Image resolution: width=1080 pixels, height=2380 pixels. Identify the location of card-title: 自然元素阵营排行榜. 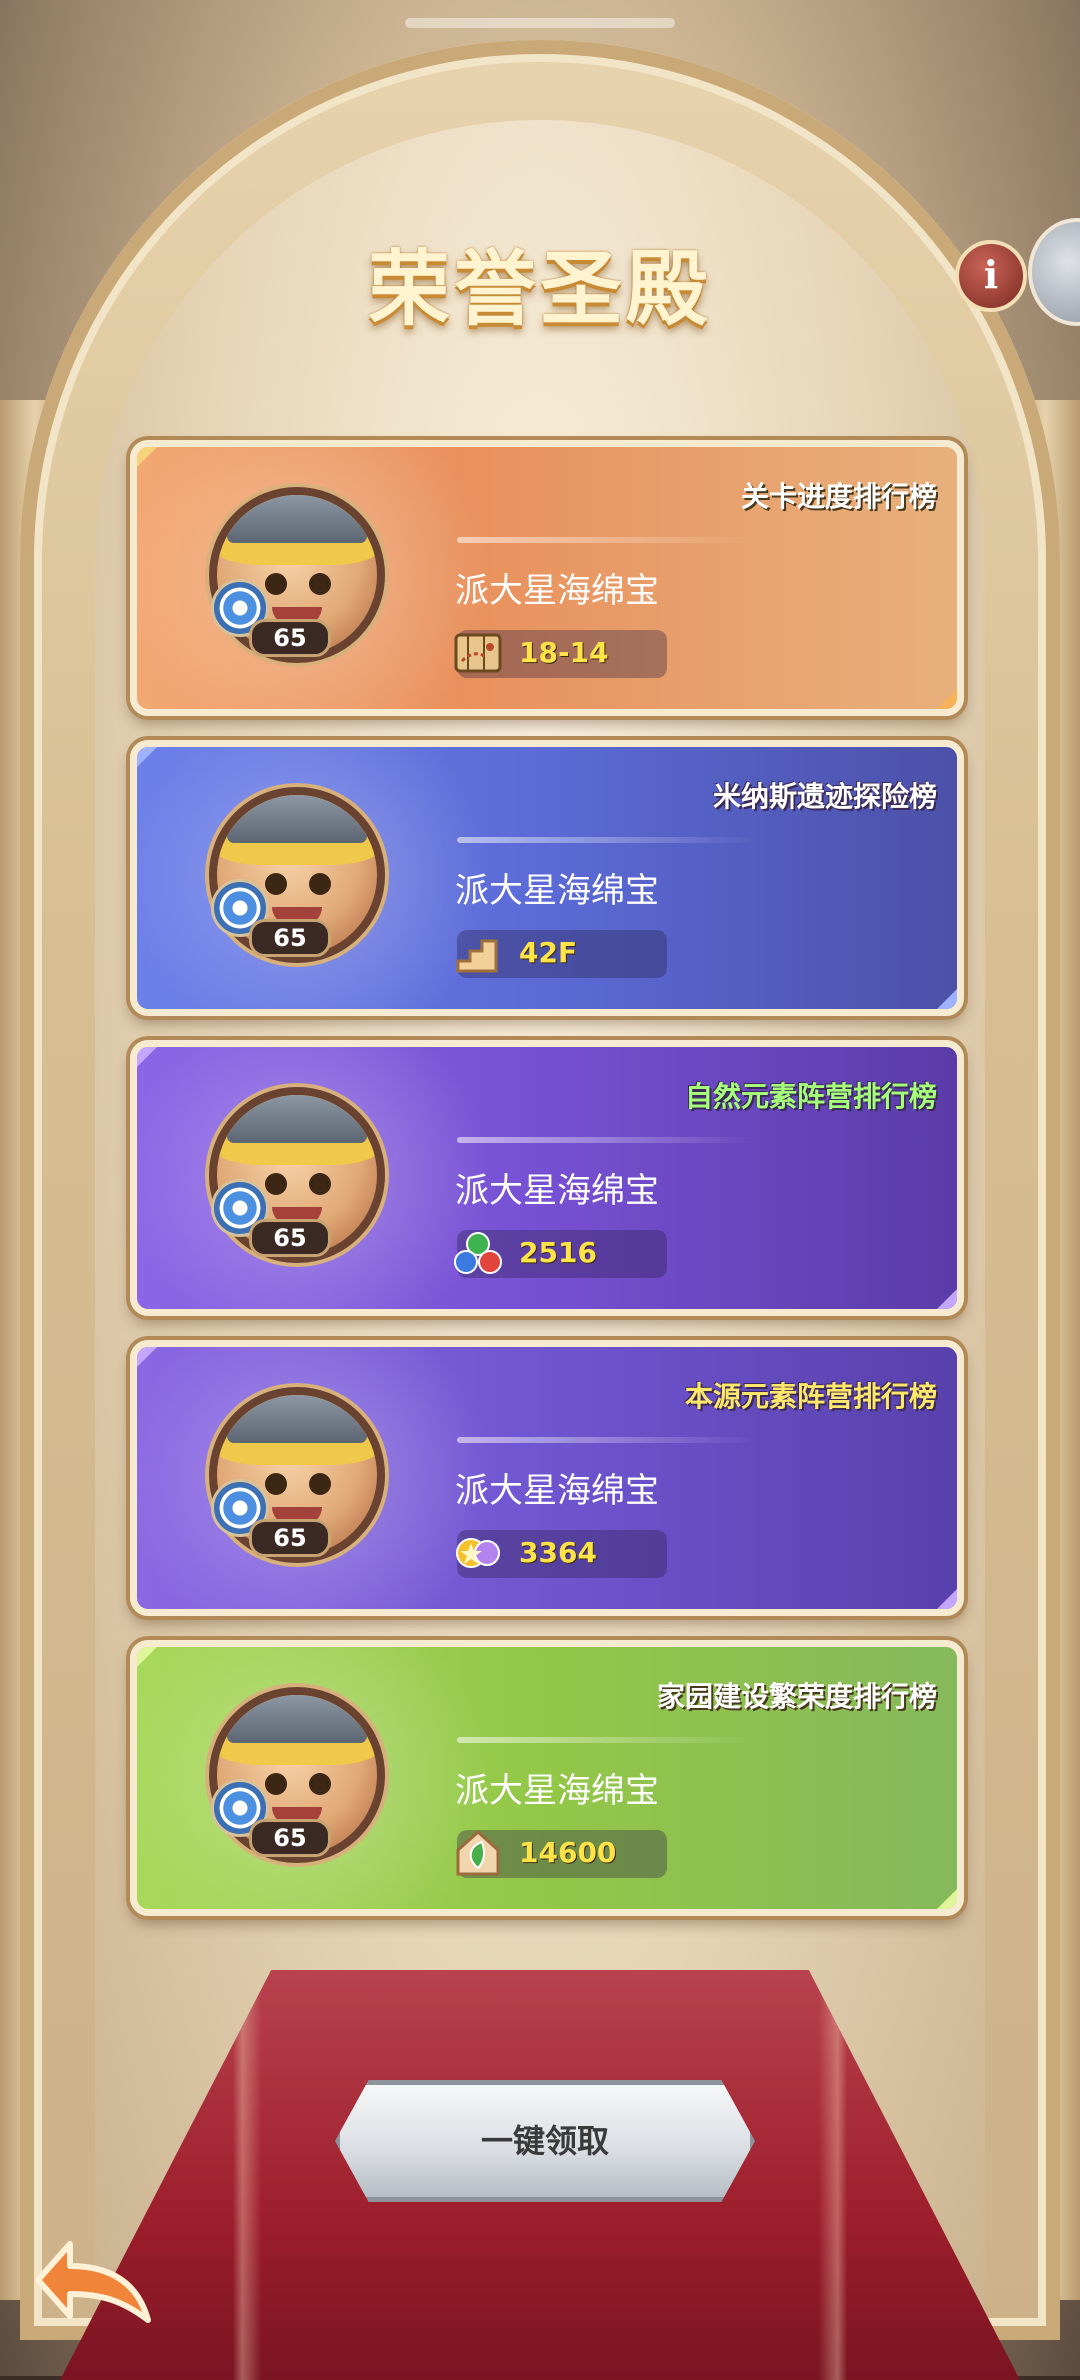
(810, 1096).